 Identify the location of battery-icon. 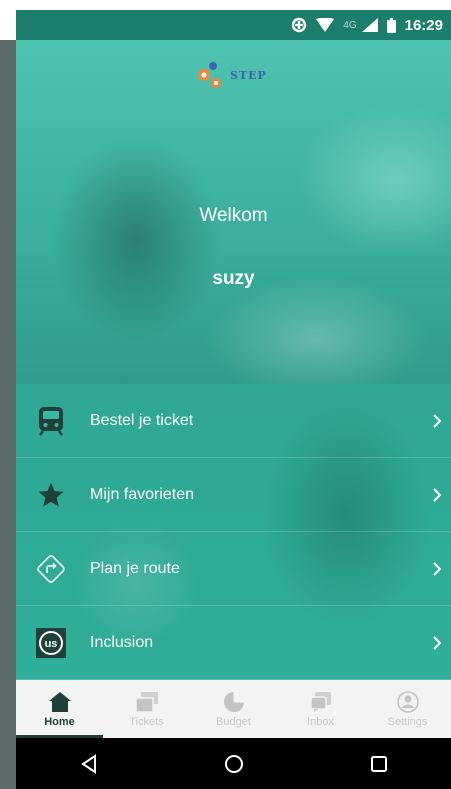
(391, 25).